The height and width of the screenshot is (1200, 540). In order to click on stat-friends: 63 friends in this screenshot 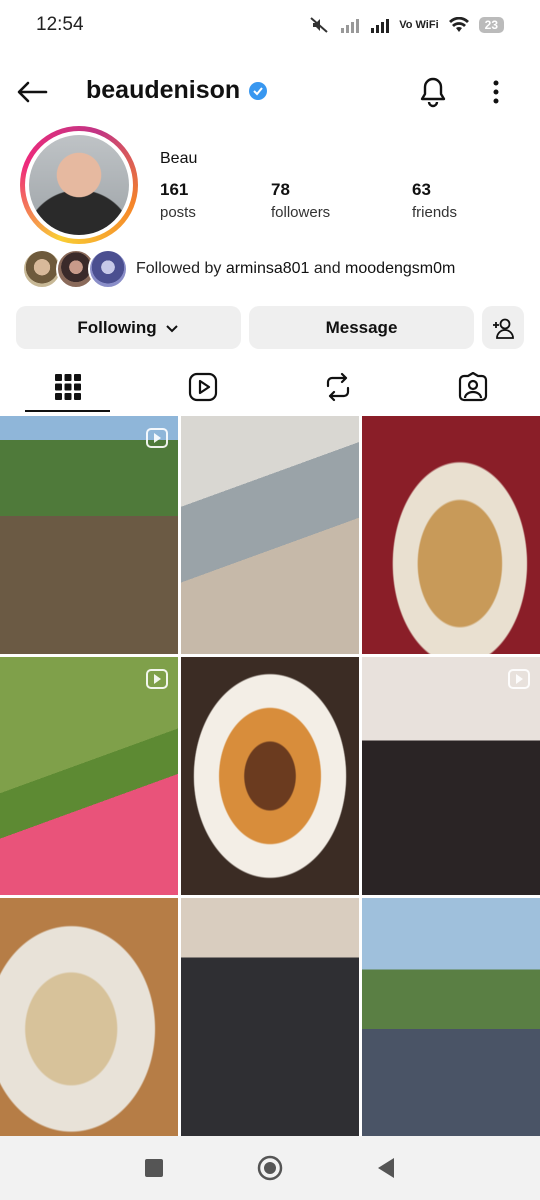, I will do `click(467, 200)`.